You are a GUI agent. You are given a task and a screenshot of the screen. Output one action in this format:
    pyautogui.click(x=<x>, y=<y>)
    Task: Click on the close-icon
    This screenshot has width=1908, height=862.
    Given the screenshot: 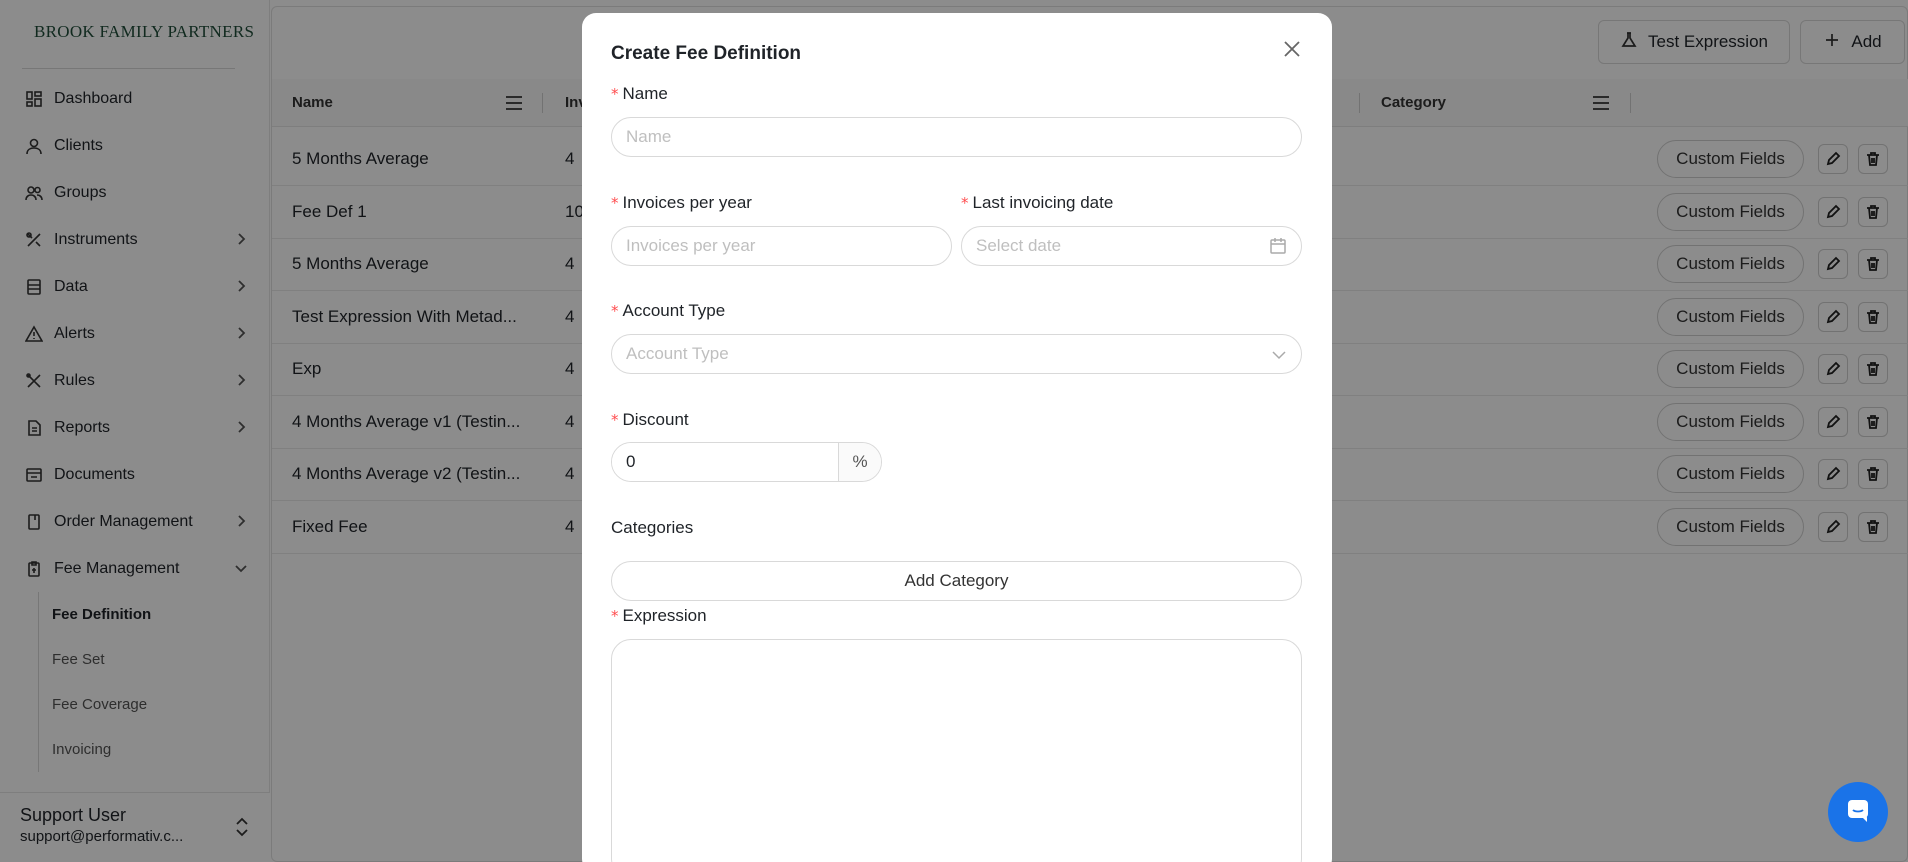 What is the action you would take?
    pyautogui.click(x=1294, y=51)
    